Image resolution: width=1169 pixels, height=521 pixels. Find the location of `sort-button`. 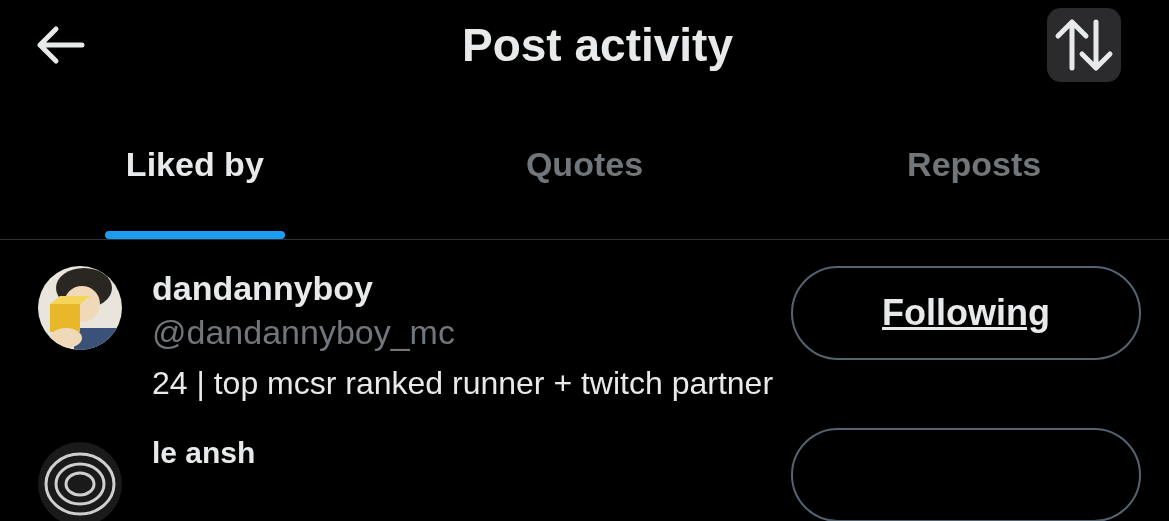

sort-button is located at coordinates (1084, 45).